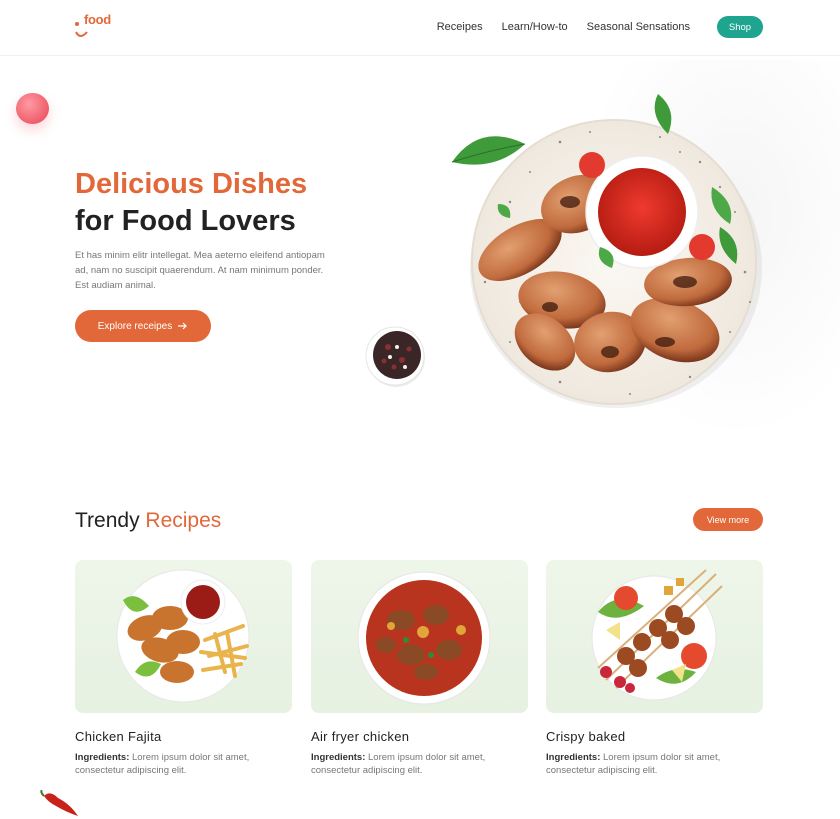  I want to click on tomato-icon, so click(32, 108).